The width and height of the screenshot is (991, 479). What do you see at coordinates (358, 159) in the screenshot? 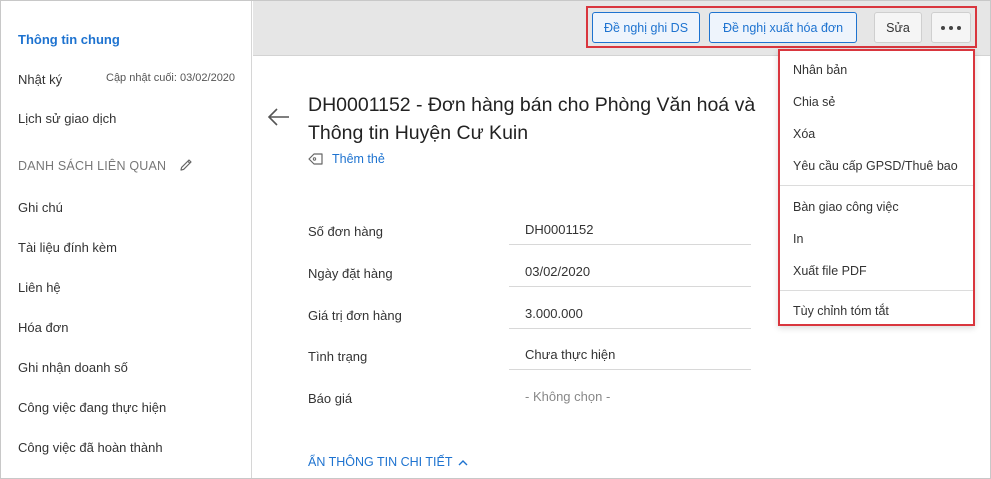
I see `add-tag-label: Thêm thẻ` at bounding box center [358, 159].